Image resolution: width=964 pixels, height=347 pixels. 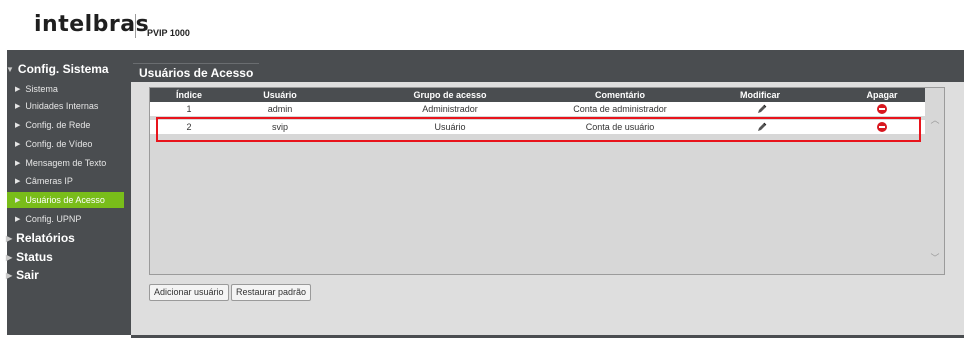 What do you see at coordinates (62, 106) in the screenshot?
I see `sidebar-item-label: Unidades Internas` at bounding box center [62, 106].